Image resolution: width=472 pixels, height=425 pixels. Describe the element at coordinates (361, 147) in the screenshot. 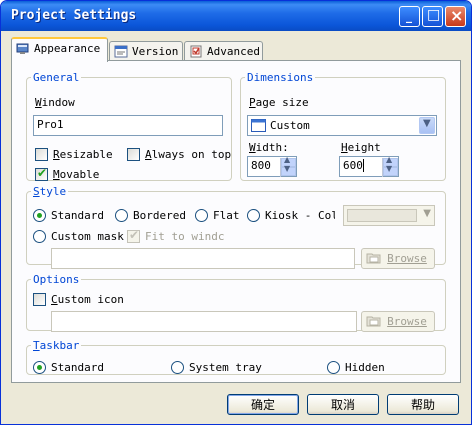

I see `height-label: Height` at that location.